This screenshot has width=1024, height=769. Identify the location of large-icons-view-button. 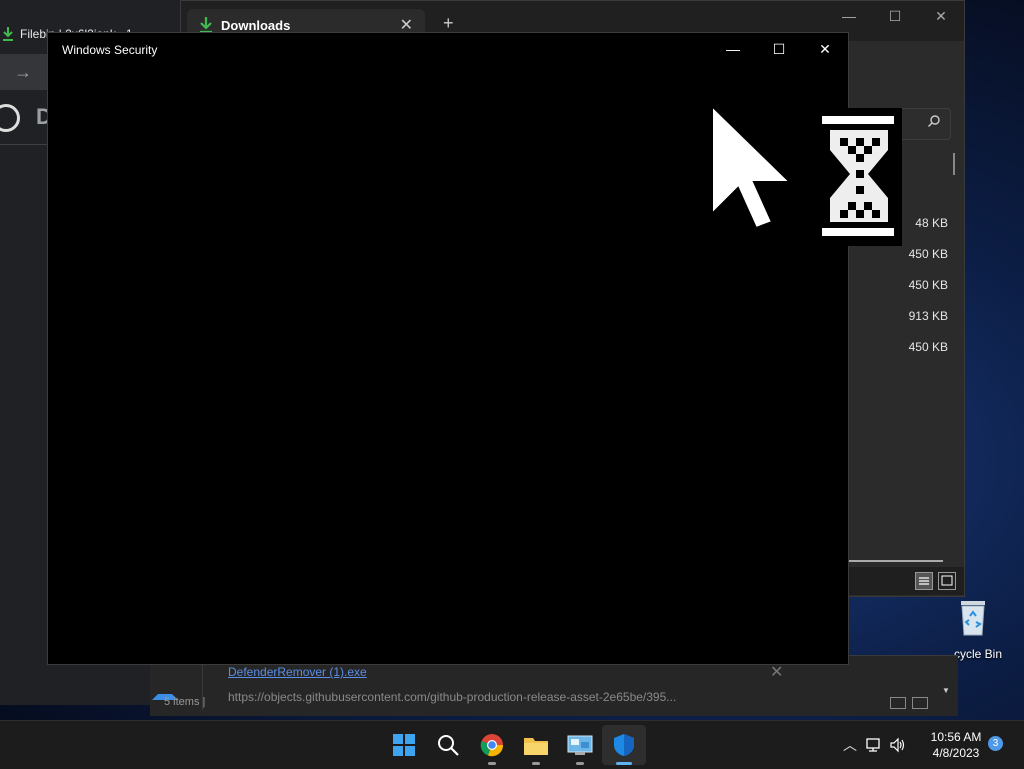
(947, 581).